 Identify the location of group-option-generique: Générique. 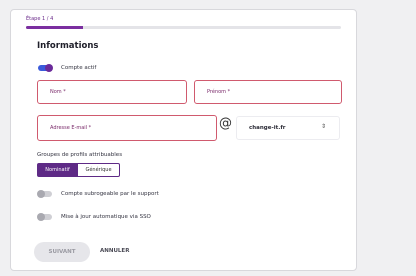
(99, 170).